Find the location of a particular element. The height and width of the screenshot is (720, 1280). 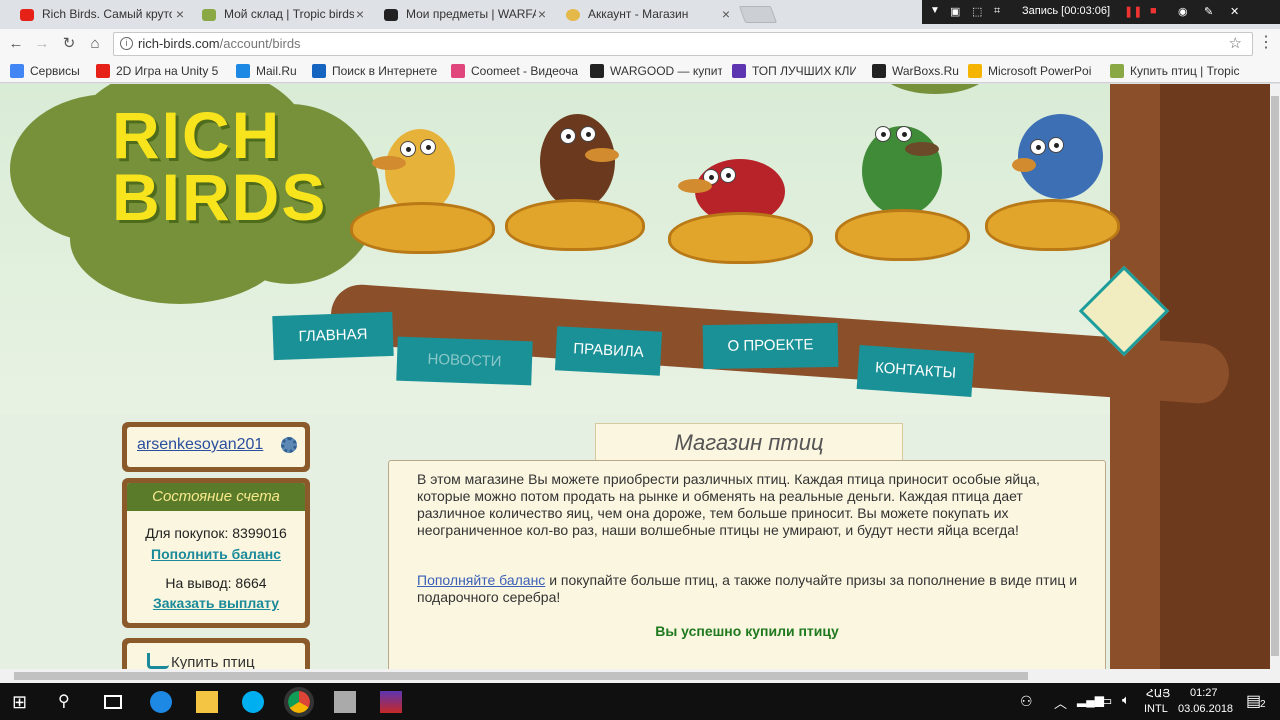

bookmark-item: Купить птиц | Tropic is located at coordinates (1175, 71).